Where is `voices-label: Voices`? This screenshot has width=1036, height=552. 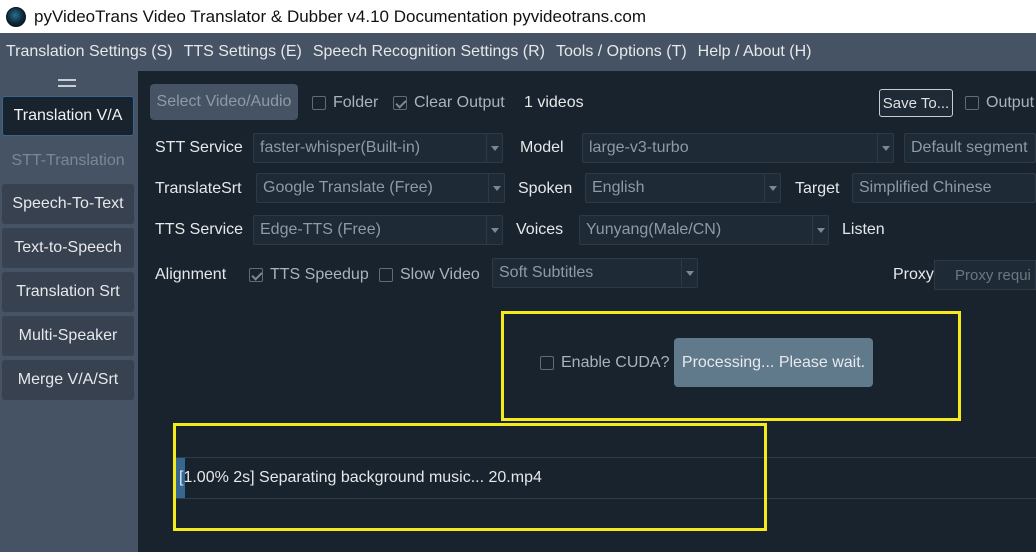
voices-label: Voices is located at coordinates (540, 229).